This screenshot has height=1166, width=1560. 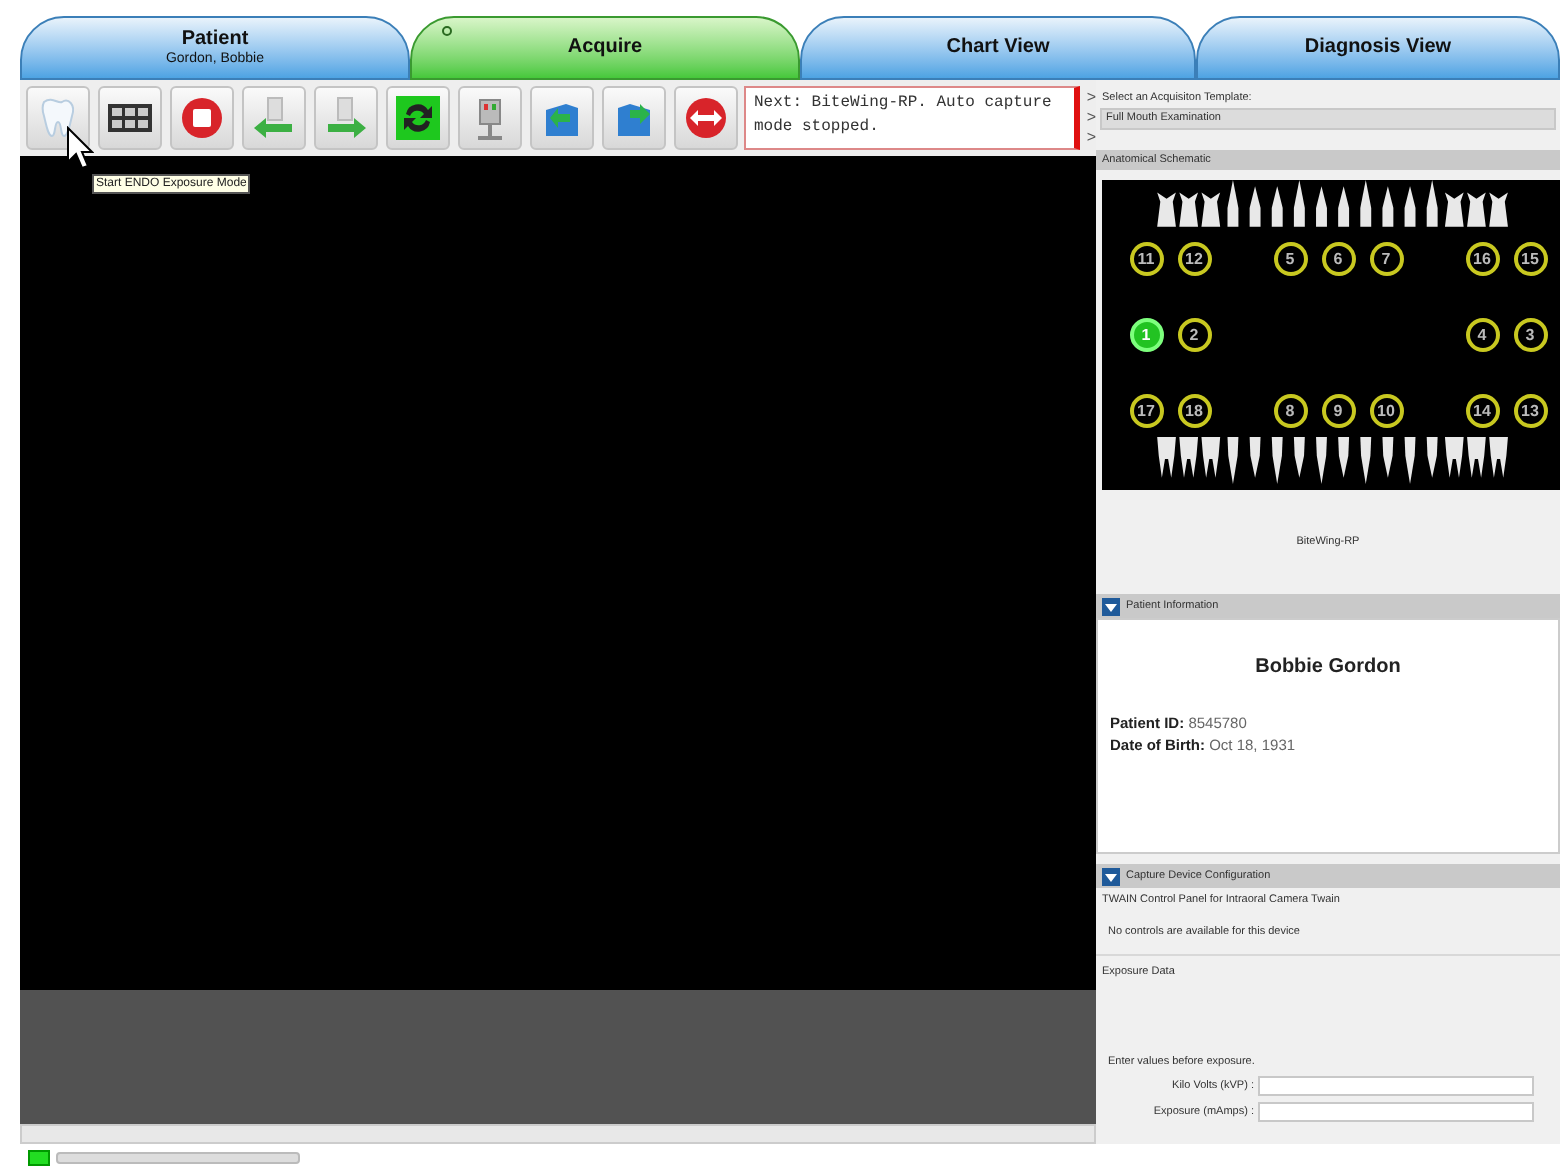 I want to click on tab: Acquire, so click(x=605, y=48).